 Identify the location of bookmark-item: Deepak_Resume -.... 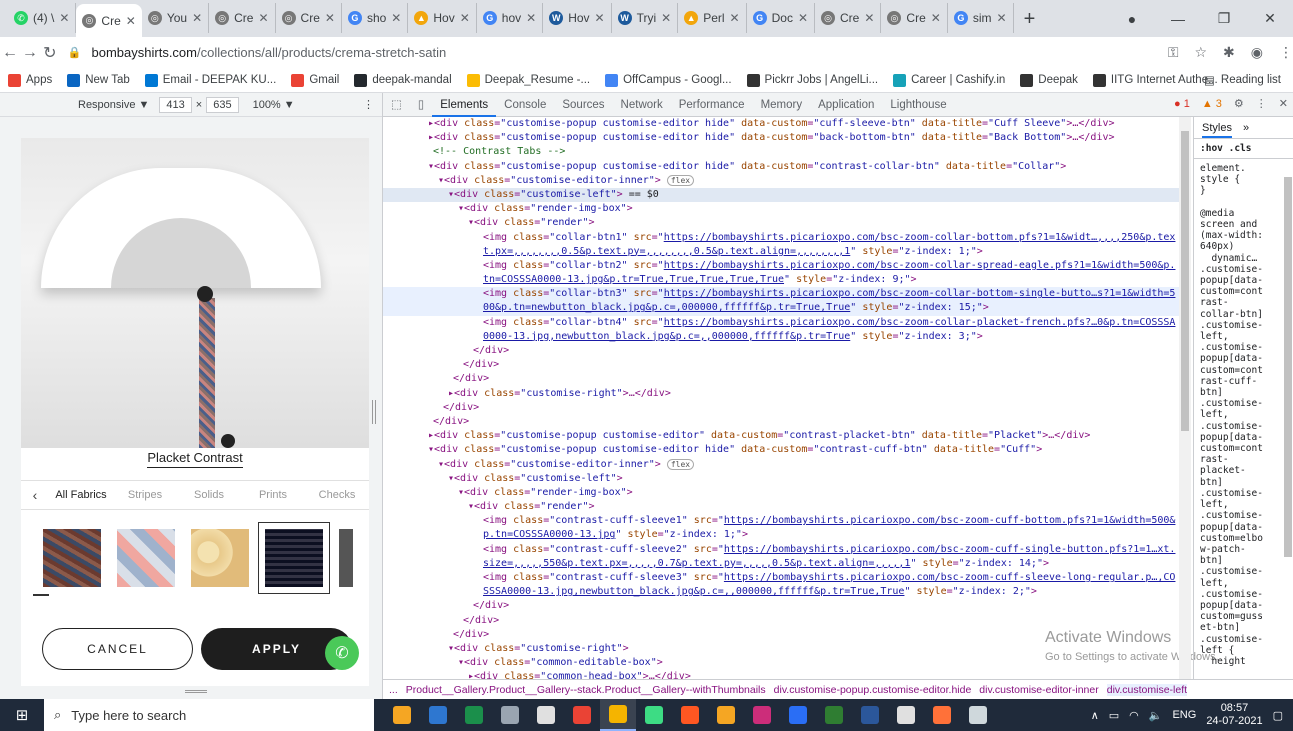
(528, 80).